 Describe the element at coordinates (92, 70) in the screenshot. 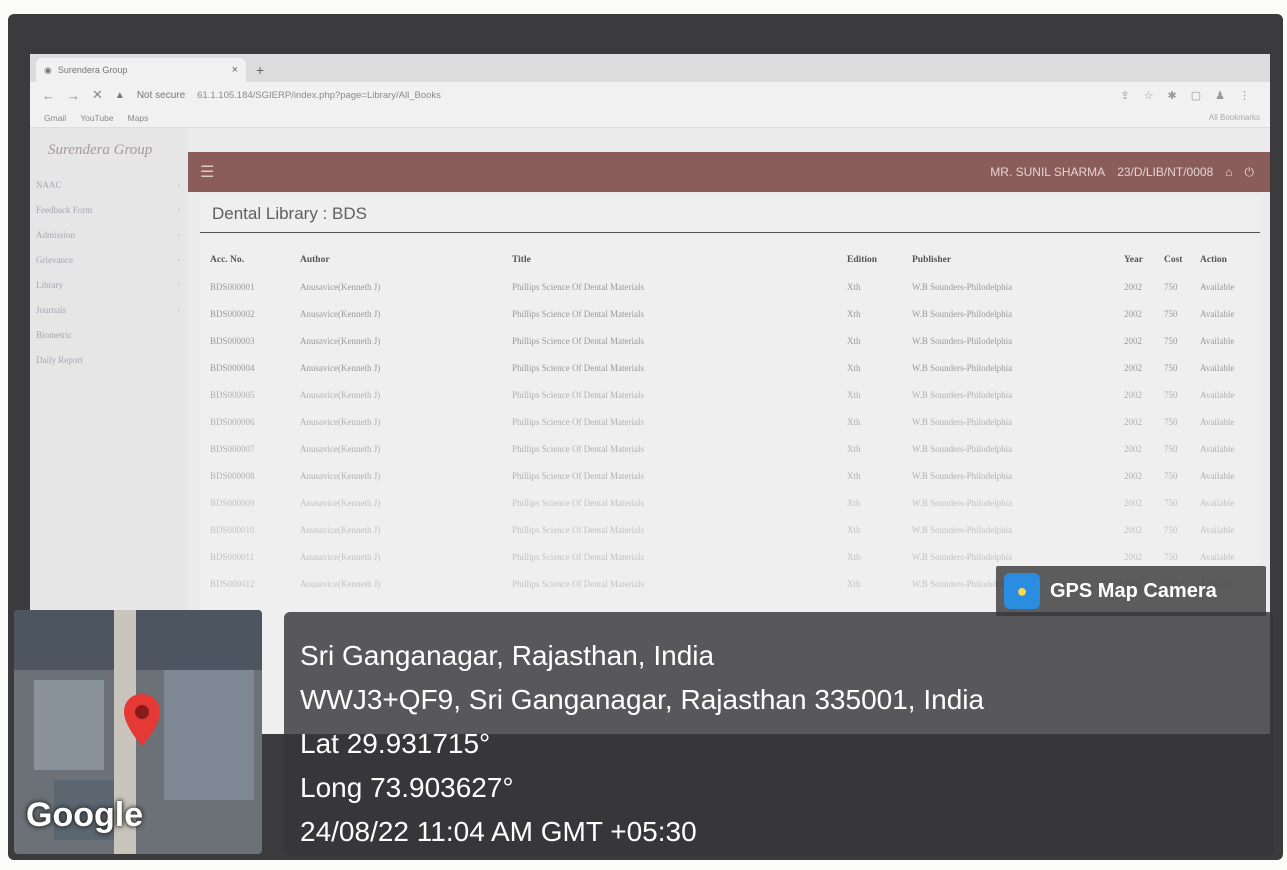

I see `tab-title: Surendera Group` at that location.